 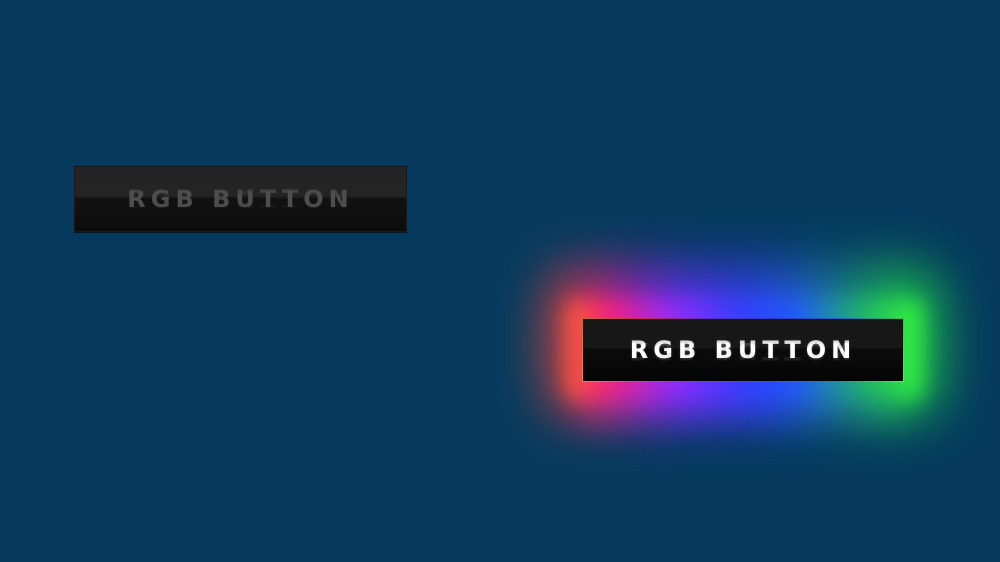 I want to click on rgb-button-active-wrapper: RGB BUTTON RGB BUTTON, so click(x=743, y=351).